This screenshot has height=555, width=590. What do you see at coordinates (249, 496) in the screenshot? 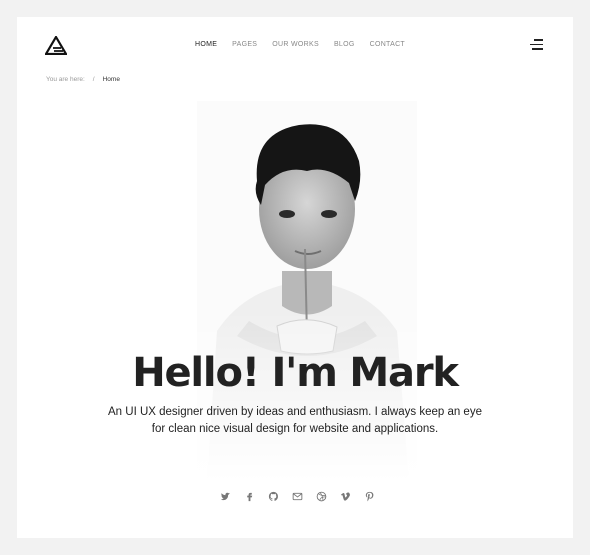
I see `facebook-icon` at bounding box center [249, 496].